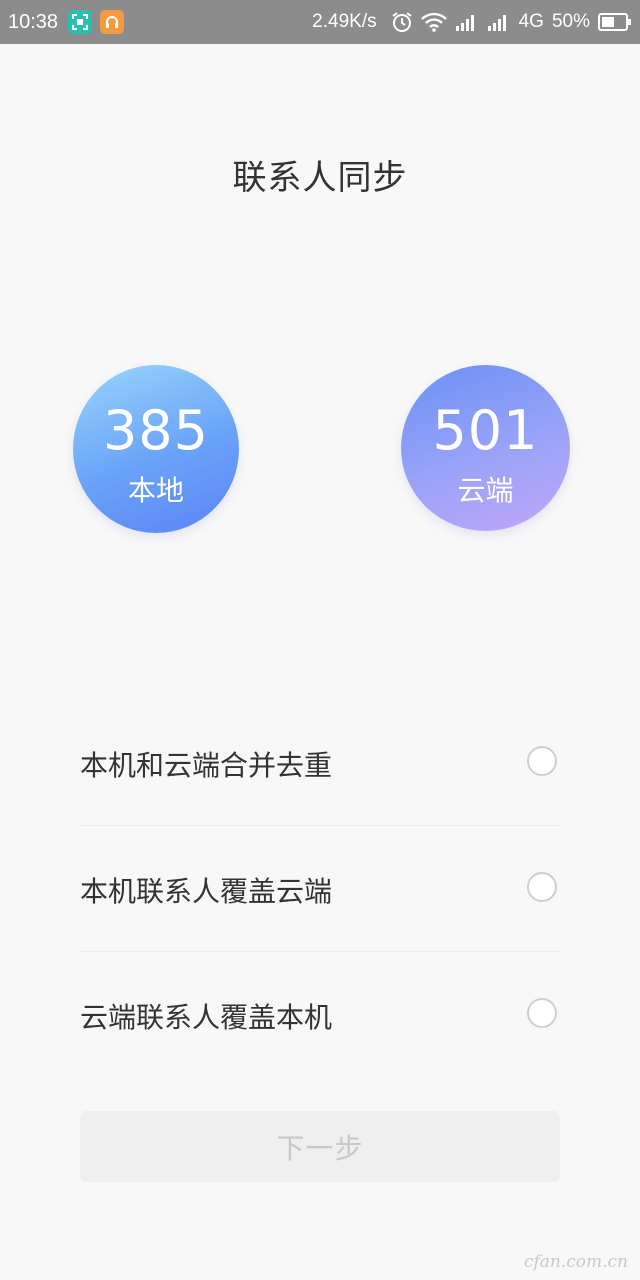 The height and width of the screenshot is (1280, 640). What do you see at coordinates (320, 1146) in the screenshot?
I see `next-step-button: 下一步` at bounding box center [320, 1146].